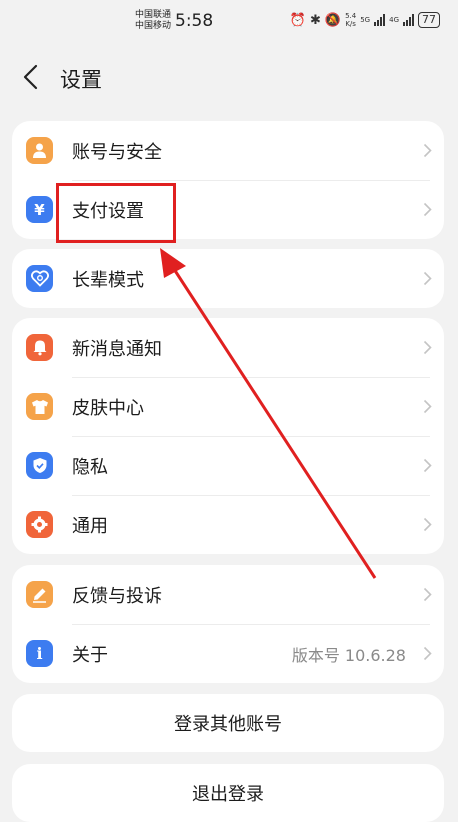 Image resolution: width=458 pixels, height=822 pixels. Describe the element at coordinates (90, 655) in the screenshot. I see `settings-item-label: 关于` at that location.